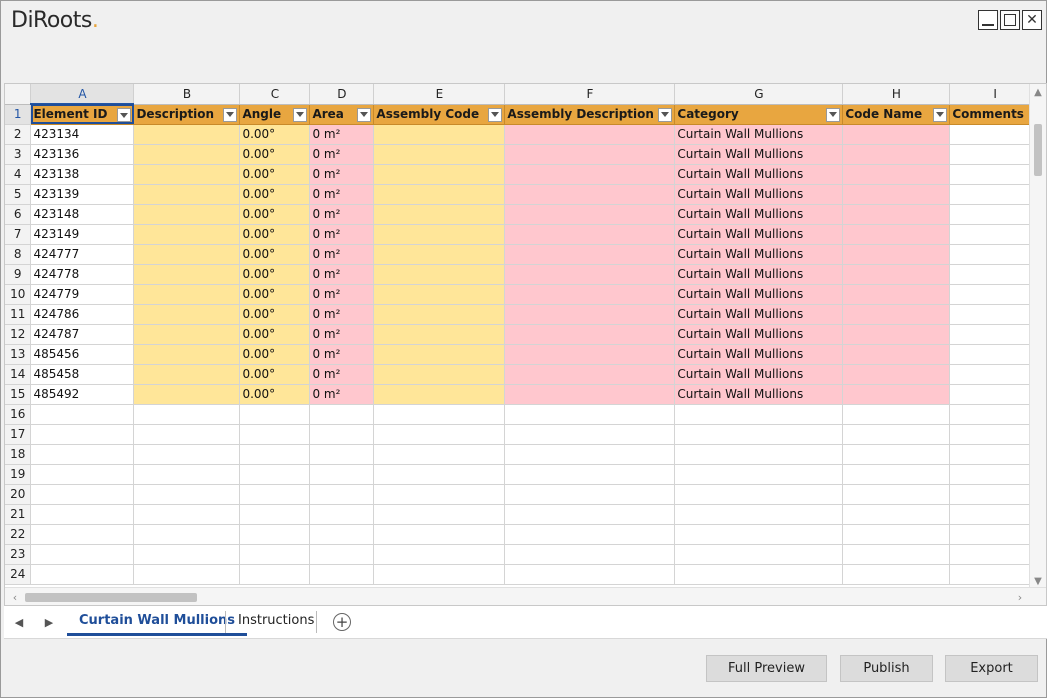  Describe the element at coordinates (18, 454) in the screenshot. I see `row-number: 18` at that location.